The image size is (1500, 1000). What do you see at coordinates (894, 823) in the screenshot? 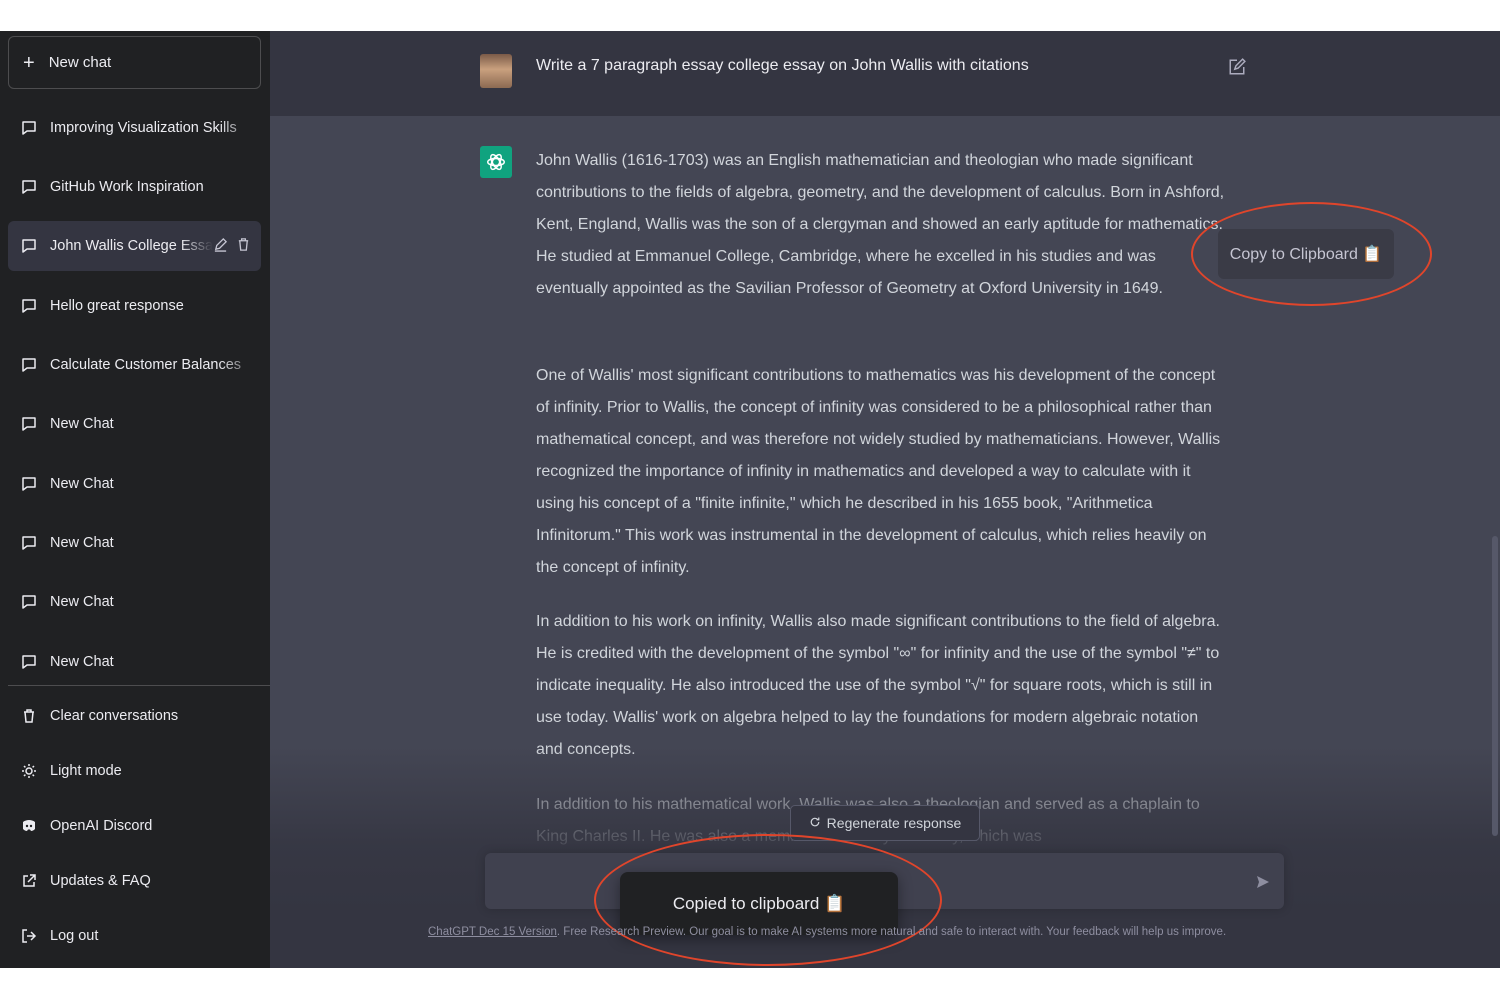
I see `regenerate-label: Regenerate response` at bounding box center [894, 823].